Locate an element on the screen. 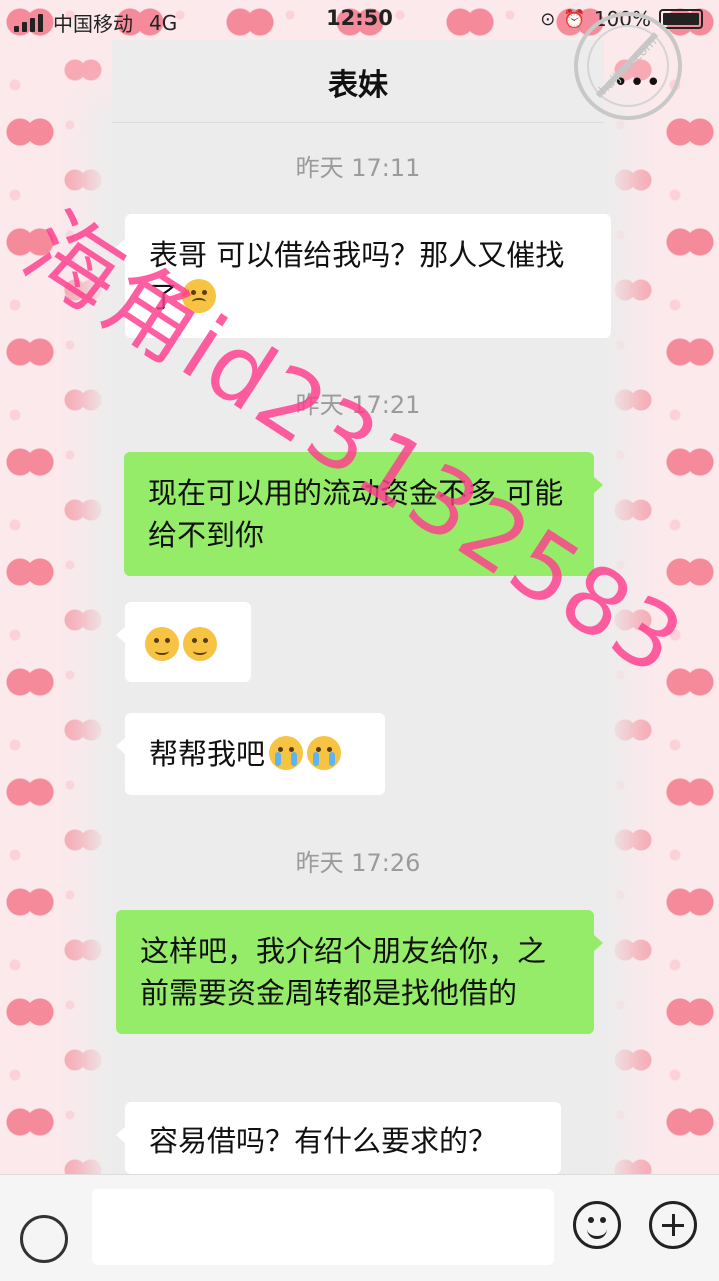  message-input is located at coordinates (323, 1227).